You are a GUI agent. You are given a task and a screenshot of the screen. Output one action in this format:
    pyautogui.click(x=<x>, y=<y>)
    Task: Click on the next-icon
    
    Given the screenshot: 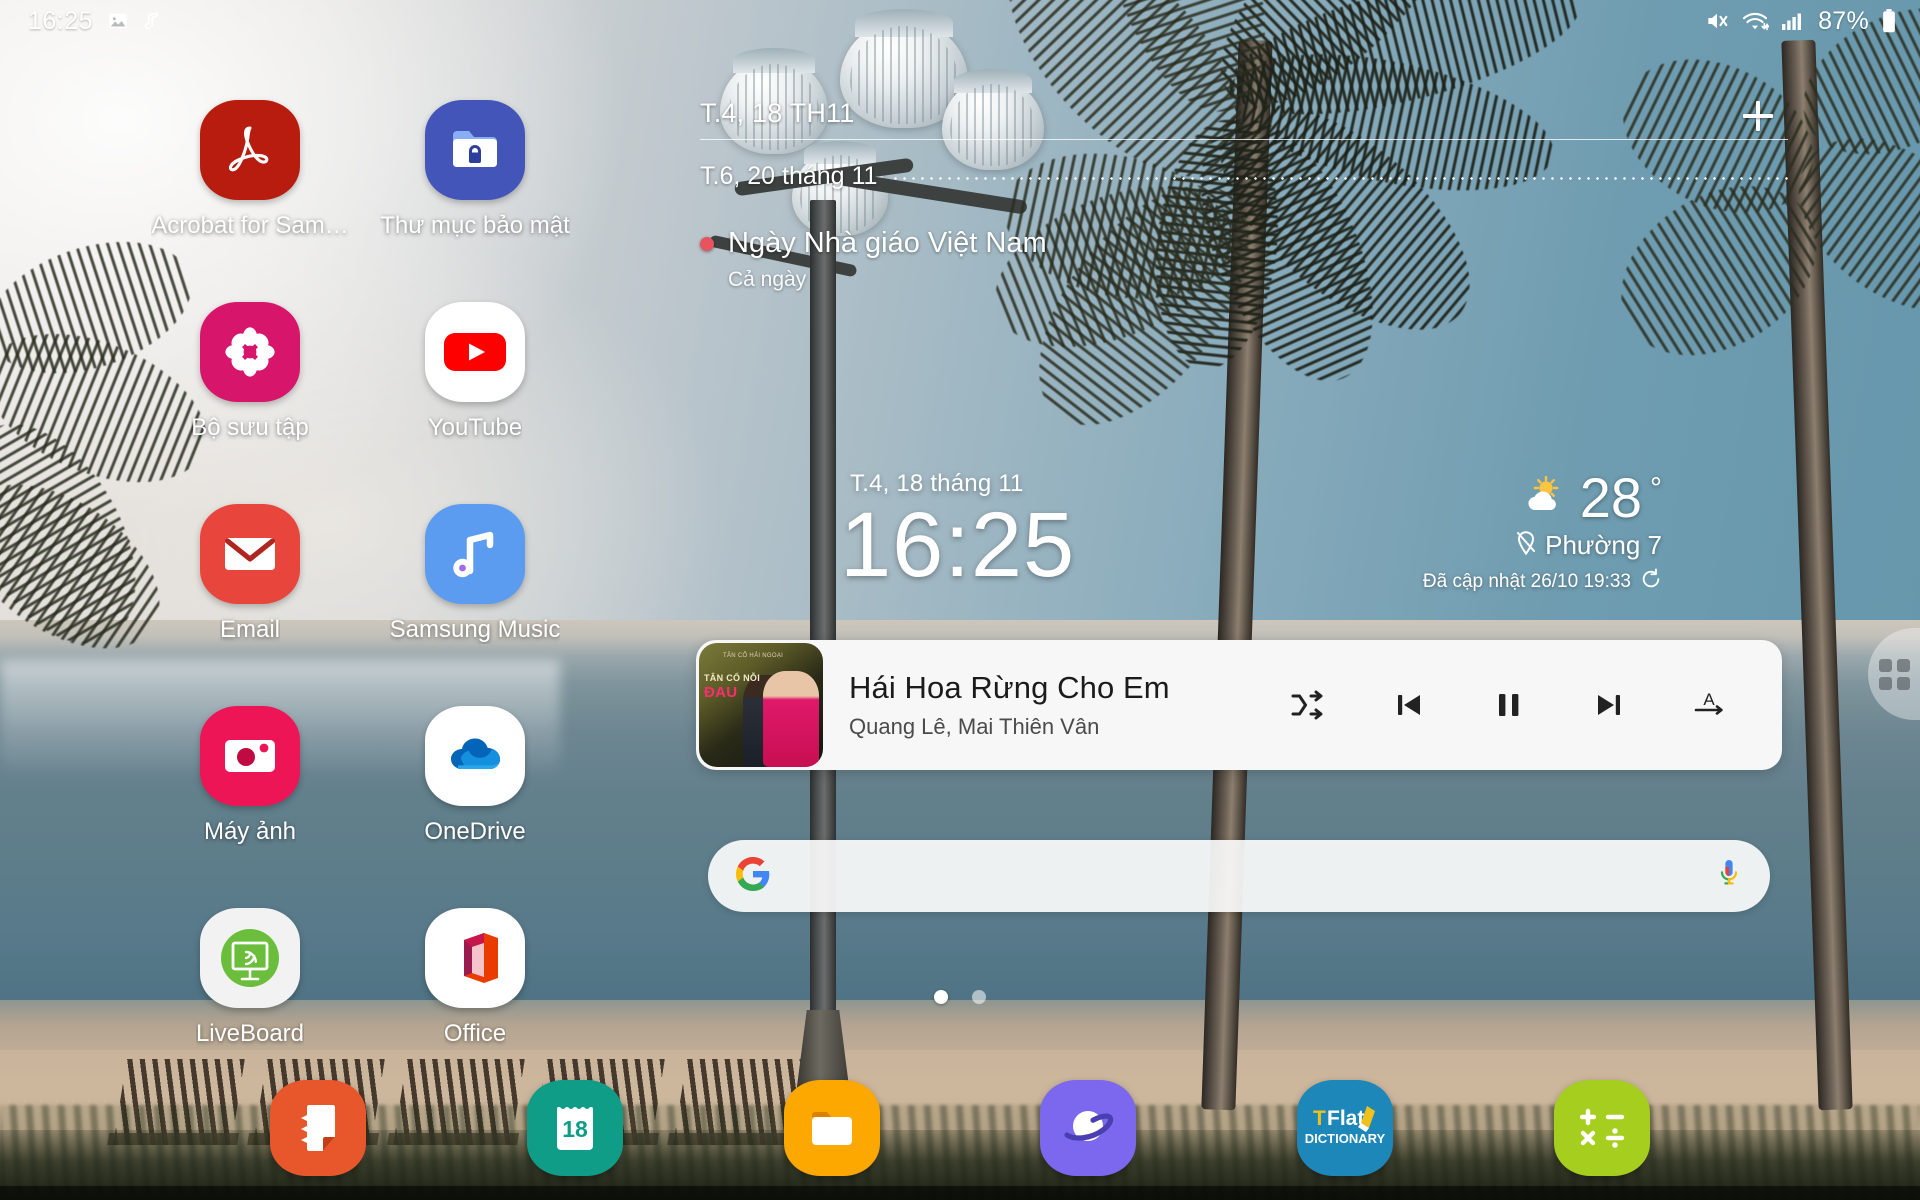 What is the action you would take?
    pyautogui.click(x=1609, y=705)
    